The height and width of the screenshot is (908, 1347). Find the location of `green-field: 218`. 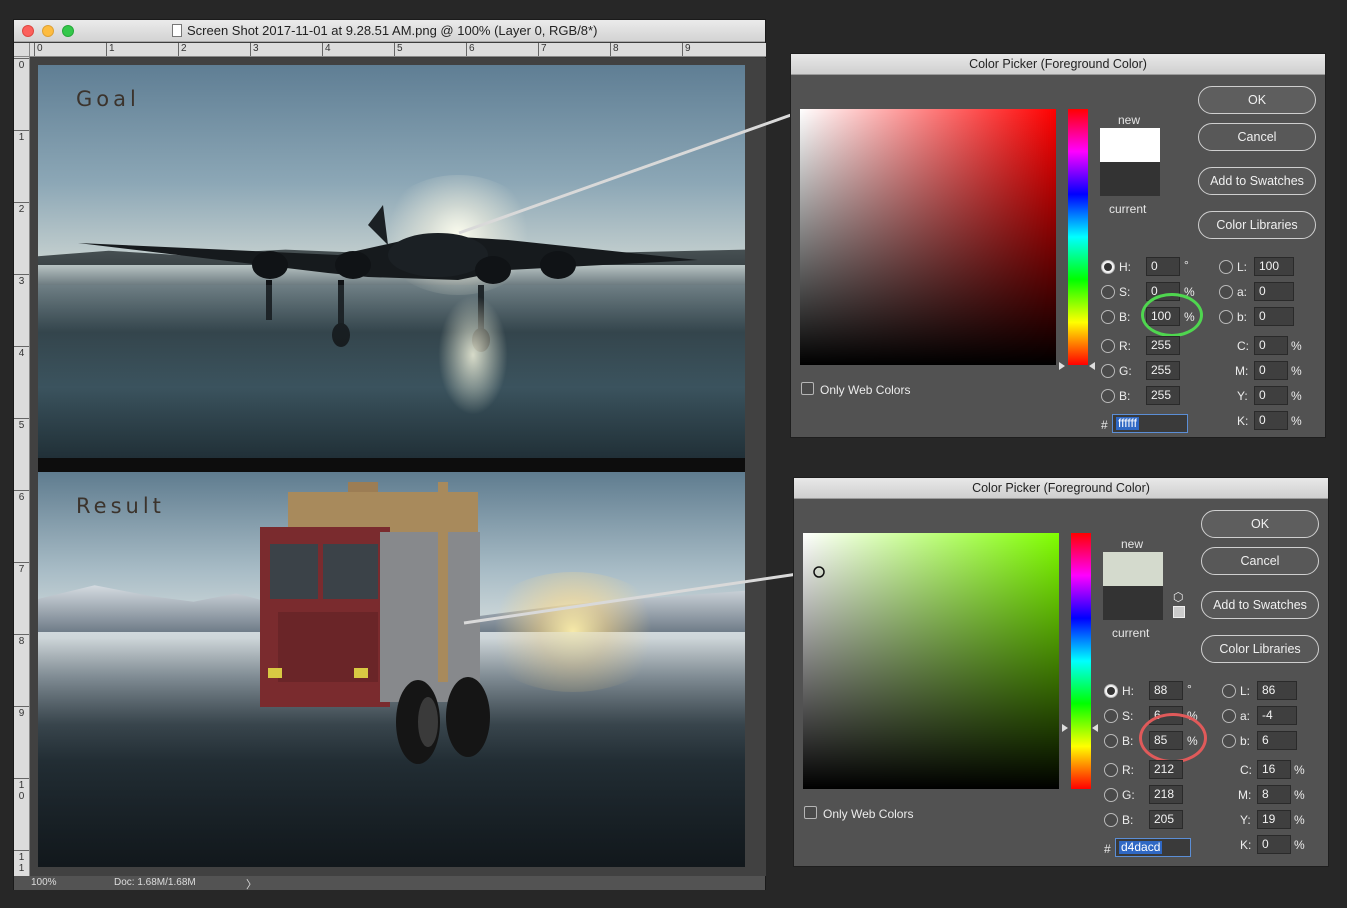

green-field: 218 is located at coordinates (1166, 794).